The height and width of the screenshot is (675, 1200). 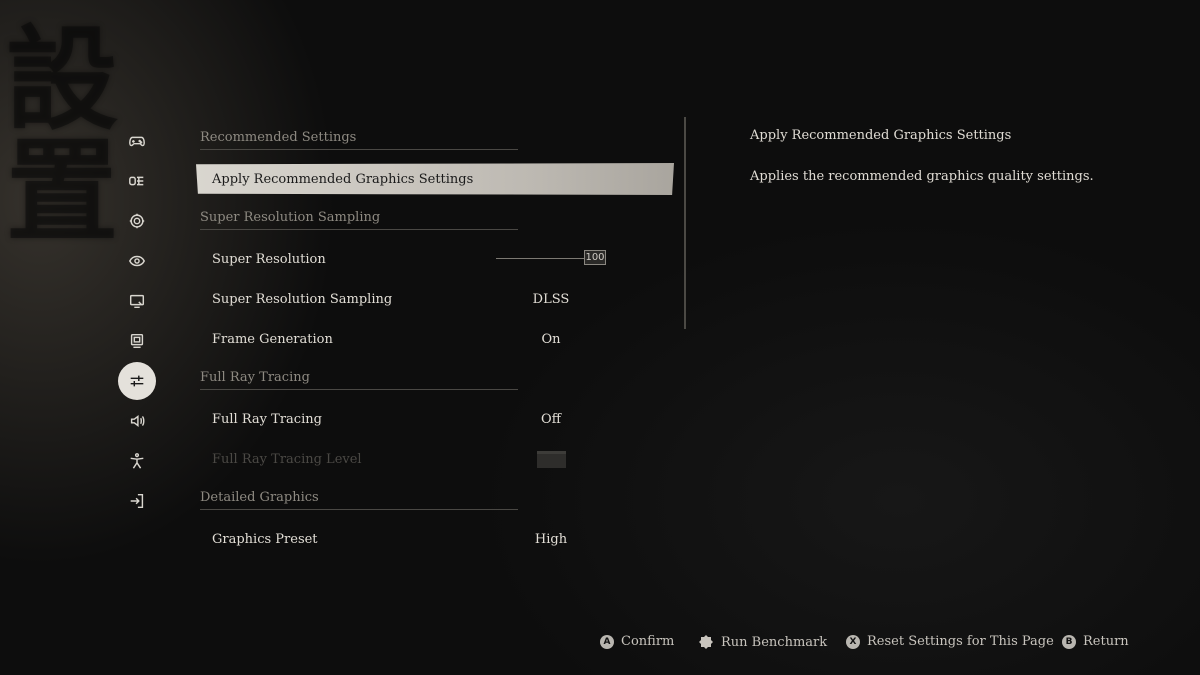 I want to click on super-resolution-slider, so click(x=542, y=258).